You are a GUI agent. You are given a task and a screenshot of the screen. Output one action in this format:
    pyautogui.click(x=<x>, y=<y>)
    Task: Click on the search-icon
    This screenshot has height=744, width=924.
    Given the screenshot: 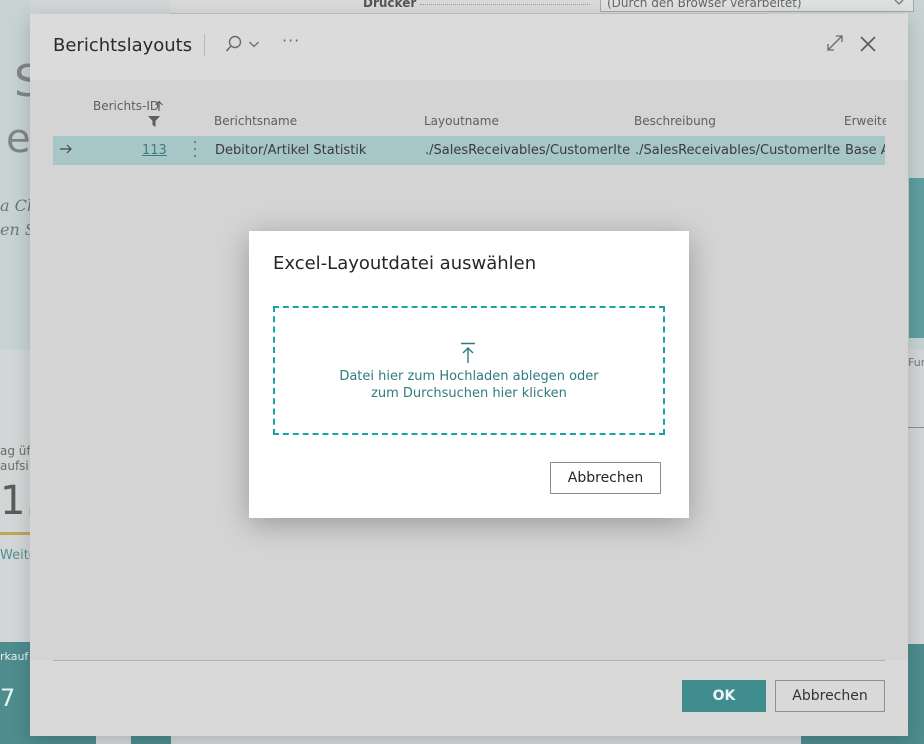 What is the action you would take?
    pyautogui.click(x=234, y=44)
    